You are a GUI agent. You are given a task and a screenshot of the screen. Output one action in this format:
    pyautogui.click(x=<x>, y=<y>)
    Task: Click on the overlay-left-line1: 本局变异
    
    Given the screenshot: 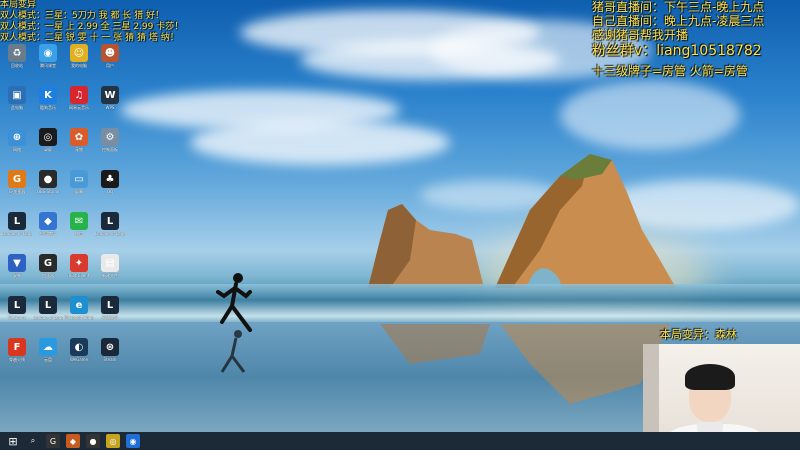 What is the action you would take?
    pyautogui.click(x=18, y=5)
    